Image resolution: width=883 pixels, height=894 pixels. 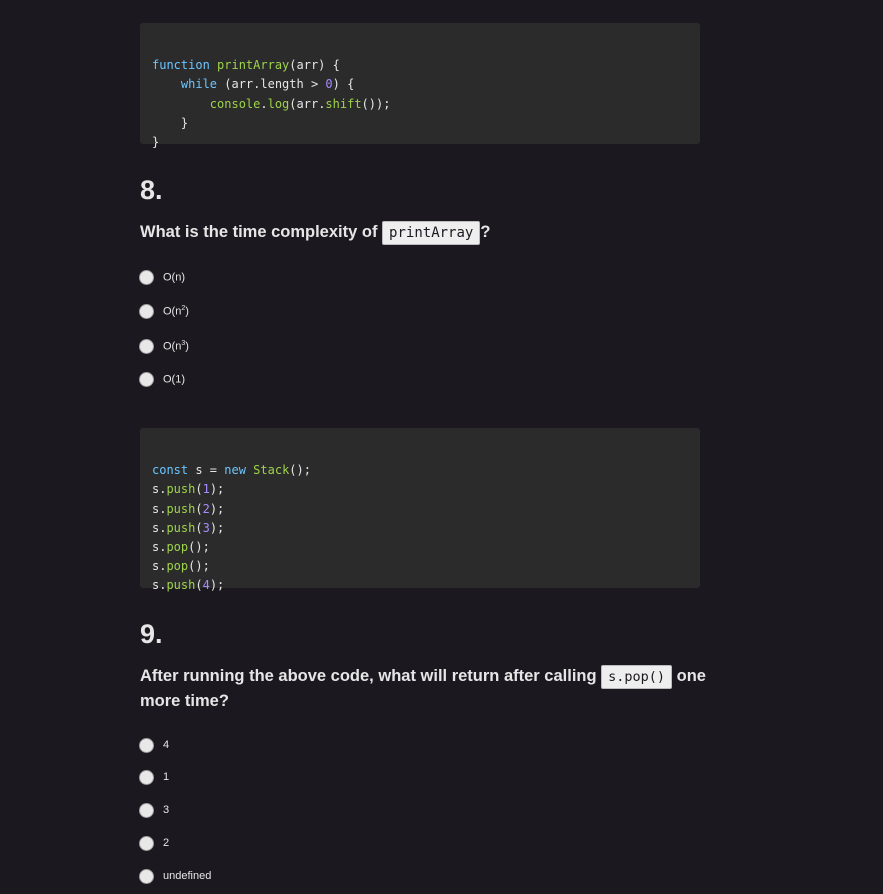 I want to click on answer-option: 4, so click(x=154, y=745).